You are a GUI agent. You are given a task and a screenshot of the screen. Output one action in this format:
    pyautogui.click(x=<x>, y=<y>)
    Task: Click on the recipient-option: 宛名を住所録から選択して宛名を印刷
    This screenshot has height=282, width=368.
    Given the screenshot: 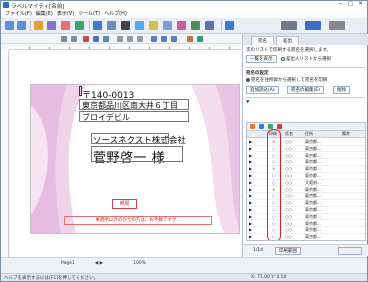 What is the action you would take?
    pyautogui.click(x=286, y=80)
    